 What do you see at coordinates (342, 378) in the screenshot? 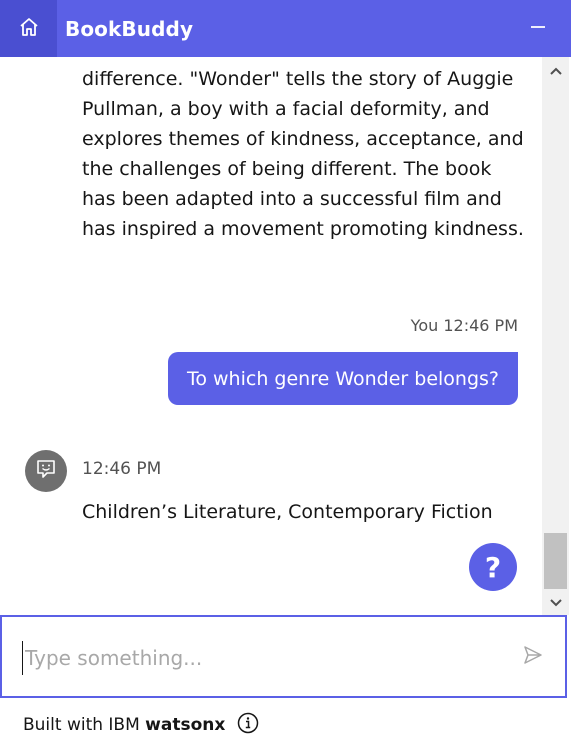
I see `user-message-bubble: To which genre Wonder belongs?` at bounding box center [342, 378].